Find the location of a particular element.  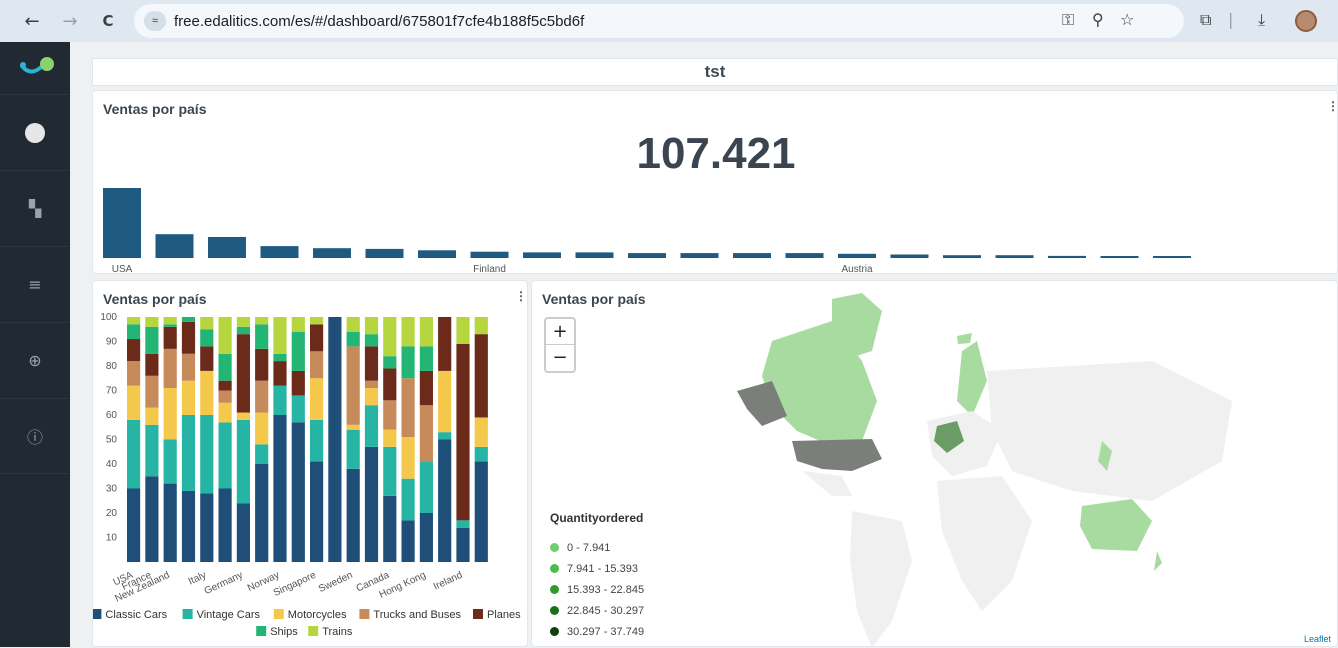

bookmark-star-icon: ☆ is located at coordinates (1127, 19).